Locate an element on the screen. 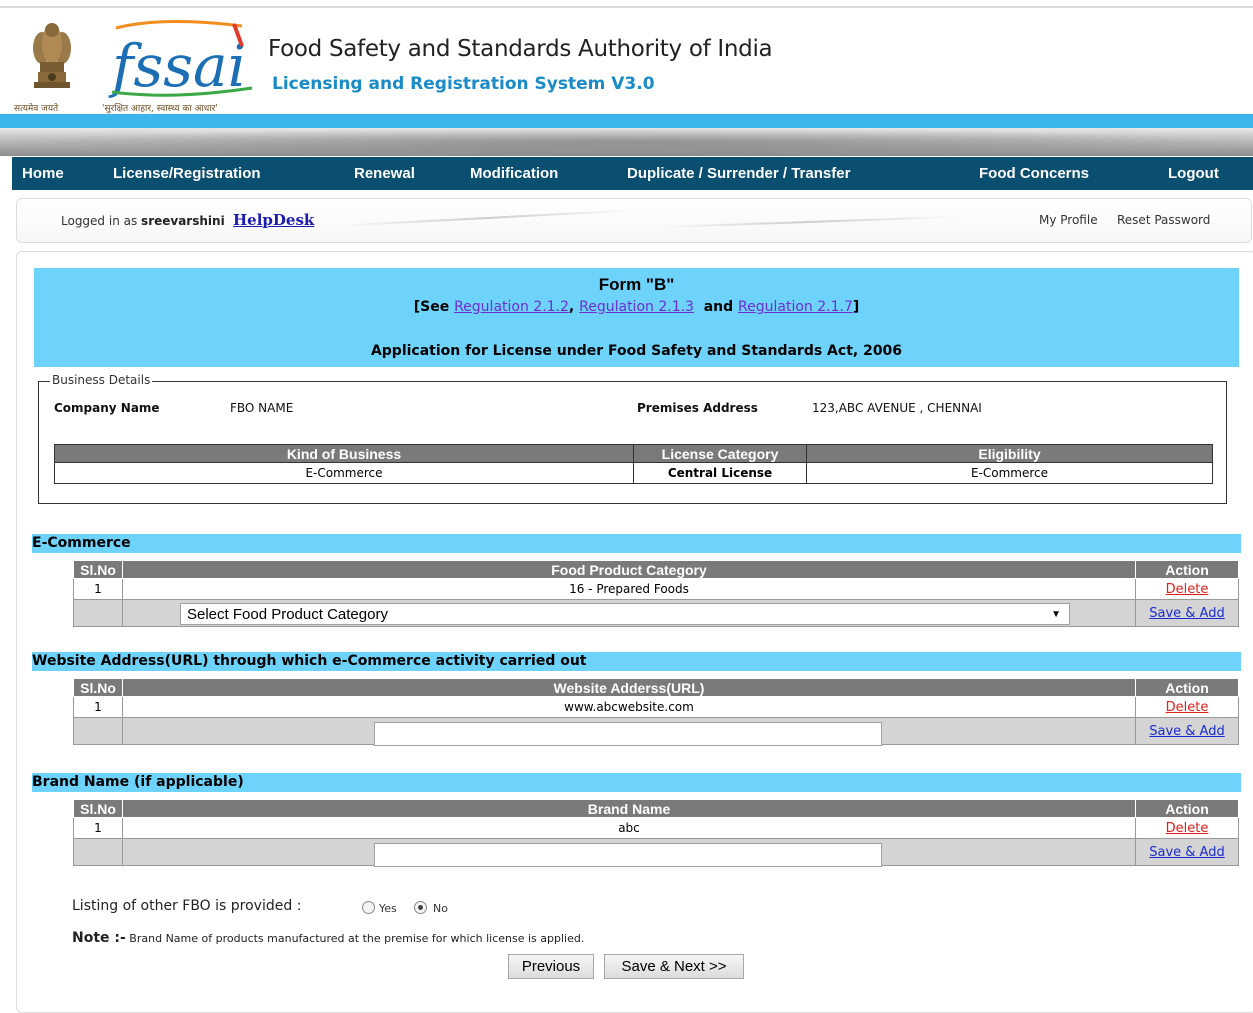 This screenshot has width=1253, height=1013. listing-yes-radio is located at coordinates (368, 907).